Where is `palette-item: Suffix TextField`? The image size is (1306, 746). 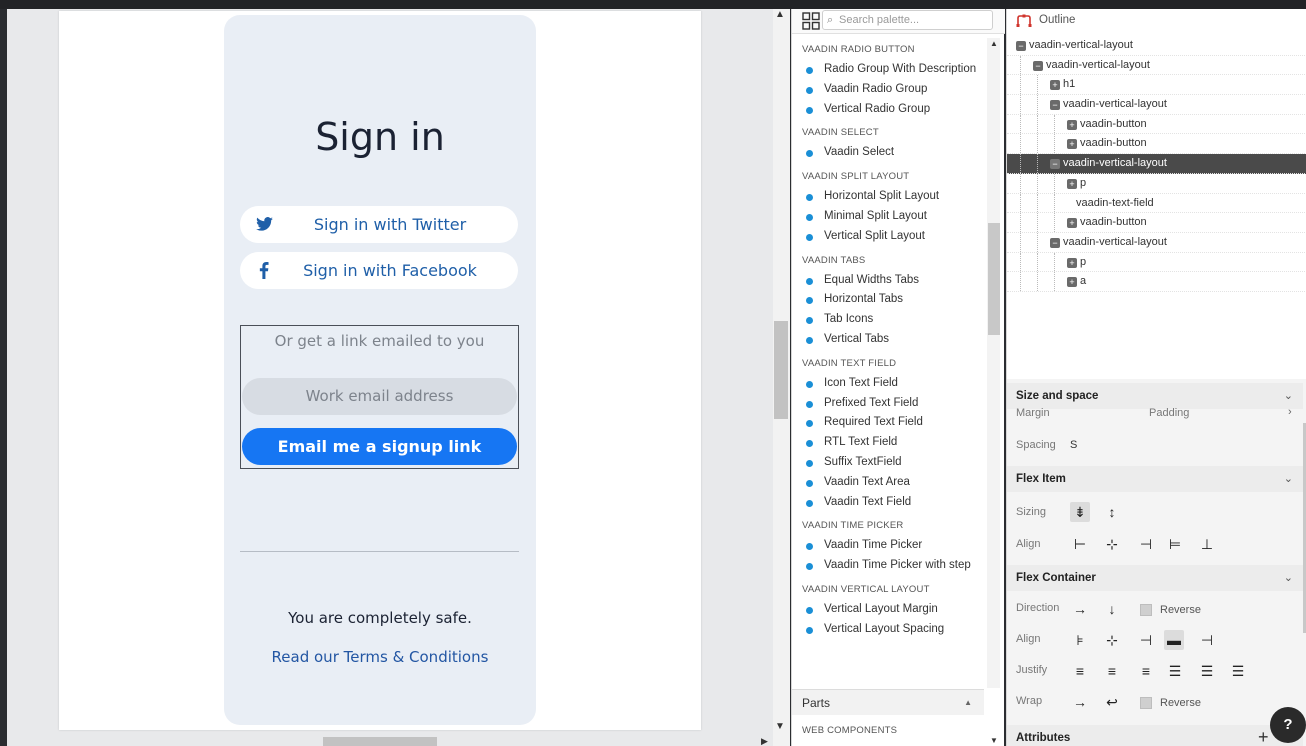 palette-item: Suffix TextField is located at coordinates (888, 463).